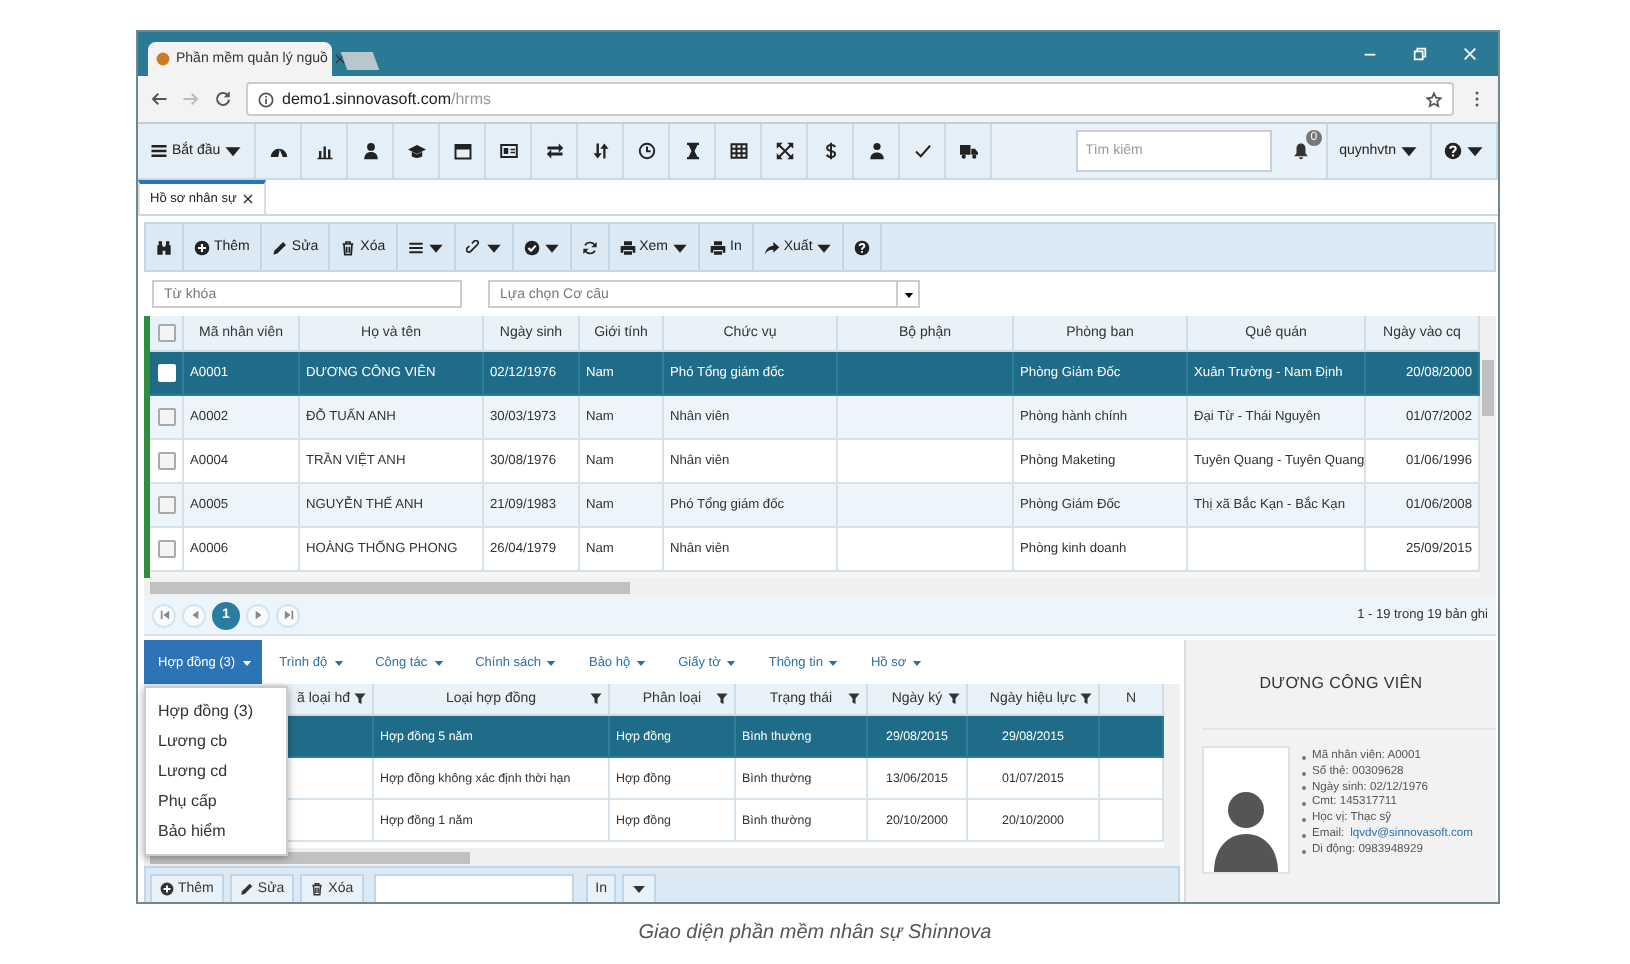 This screenshot has height=964, width=1630. What do you see at coordinates (471, 99) in the screenshot?
I see `url-path: /hrms` at bounding box center [471, 99].